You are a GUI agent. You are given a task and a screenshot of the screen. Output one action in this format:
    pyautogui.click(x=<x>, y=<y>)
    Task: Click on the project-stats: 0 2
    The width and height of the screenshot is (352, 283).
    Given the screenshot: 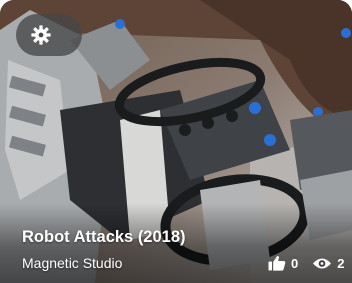 What is the action you would take?
    pyautogui.click(x=306, y=263)
    